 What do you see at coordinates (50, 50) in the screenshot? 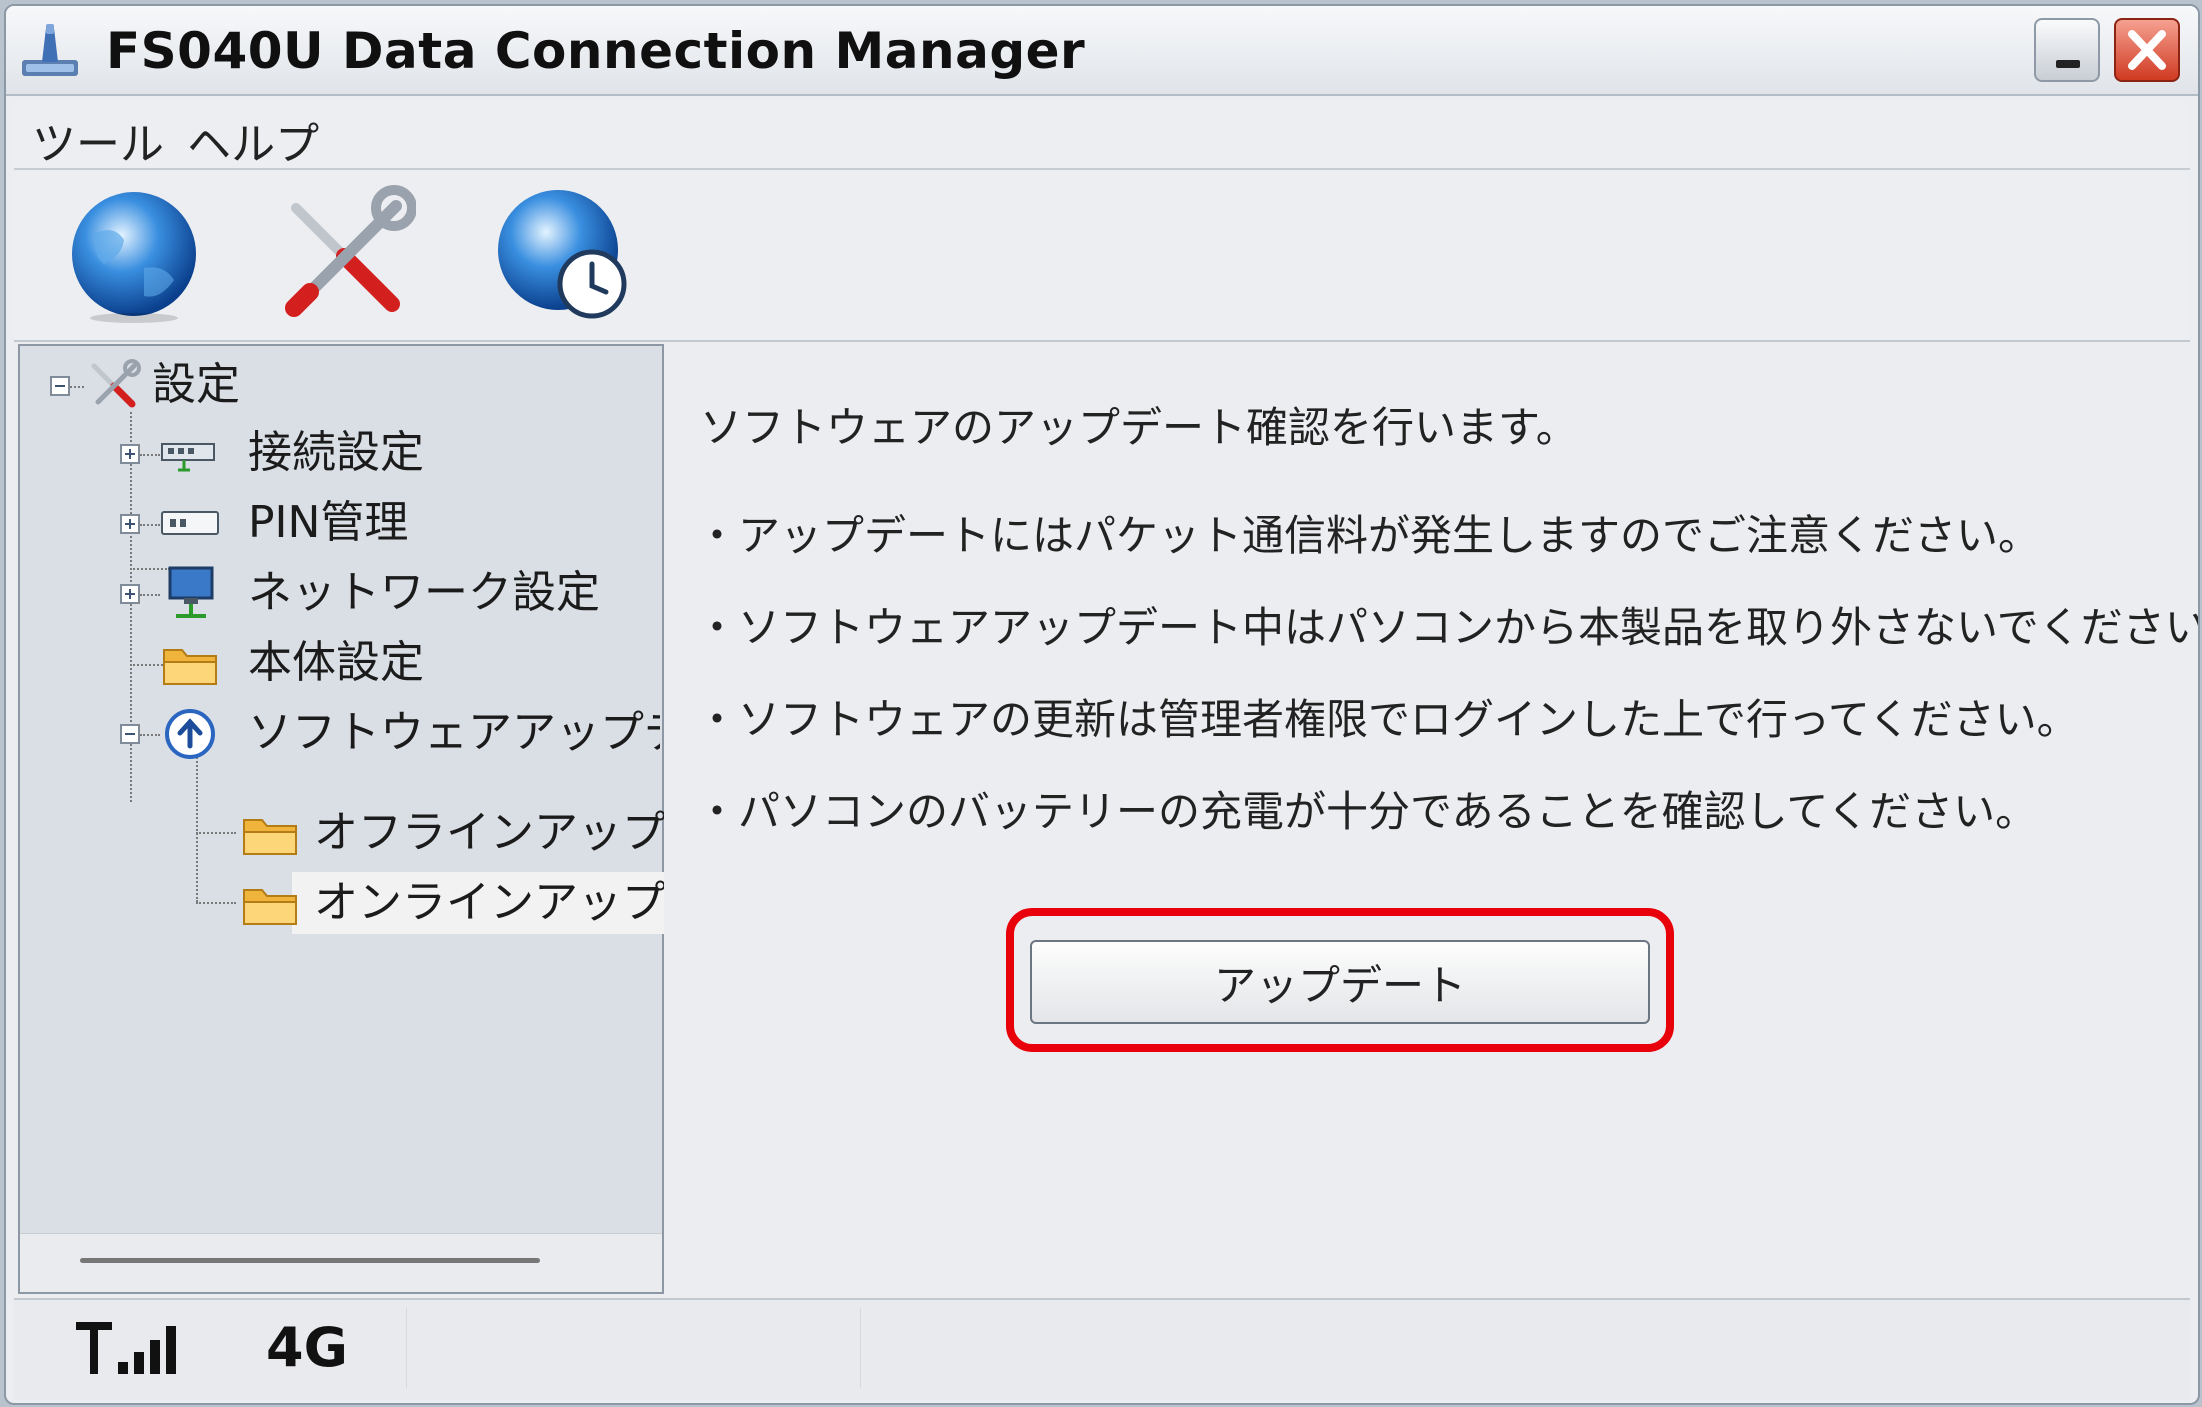
I see `app-icon` at bounding box center [50, 50].